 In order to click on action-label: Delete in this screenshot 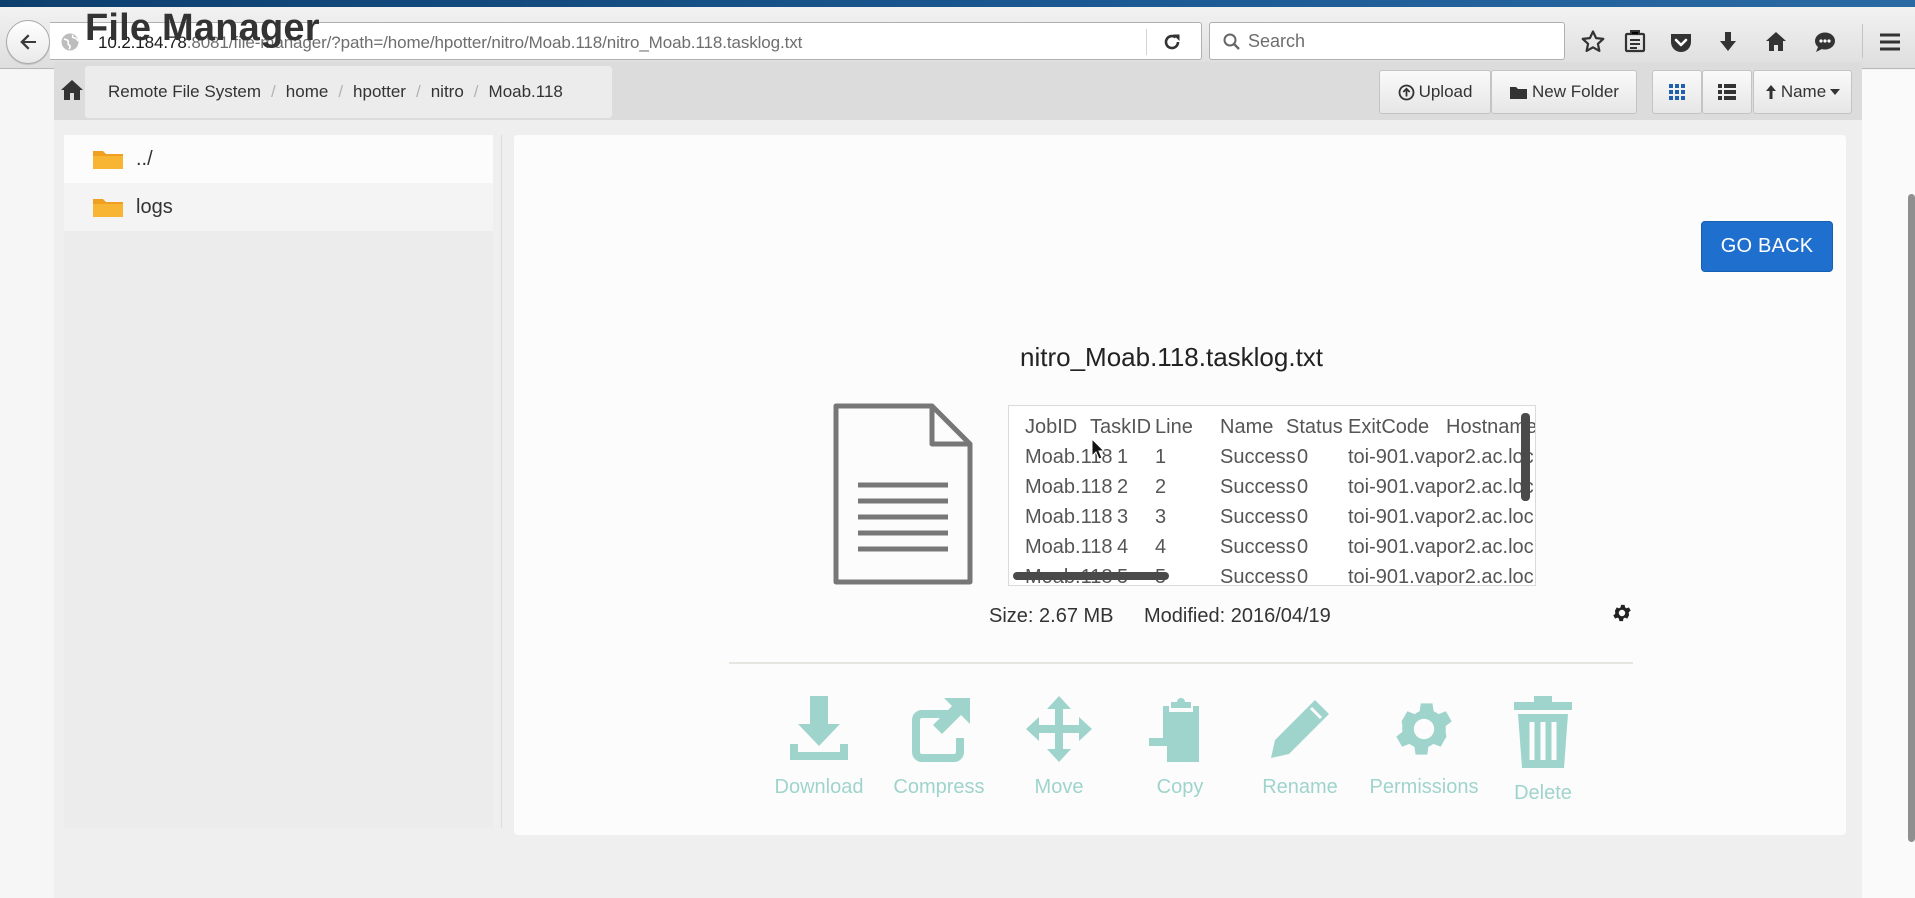, I will do `click(1543, 793)`.